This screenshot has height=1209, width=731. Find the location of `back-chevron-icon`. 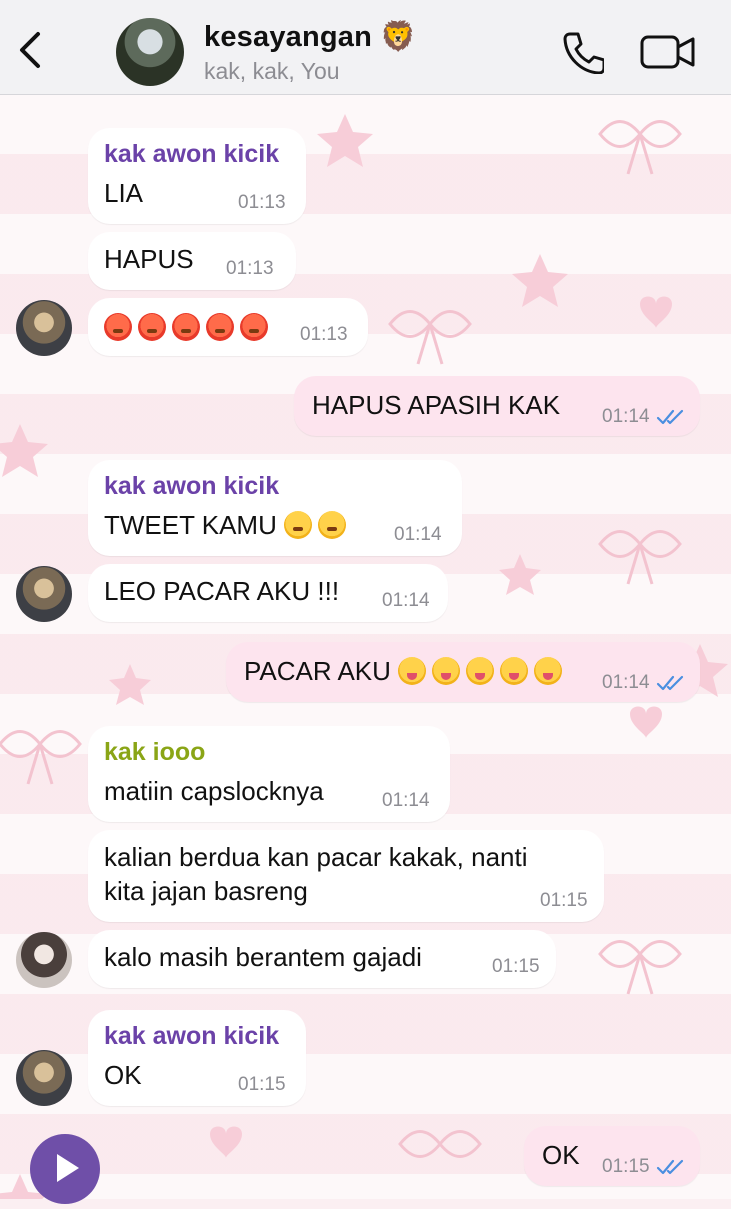

back-chevron-icon is located at coordinates (31, 50).